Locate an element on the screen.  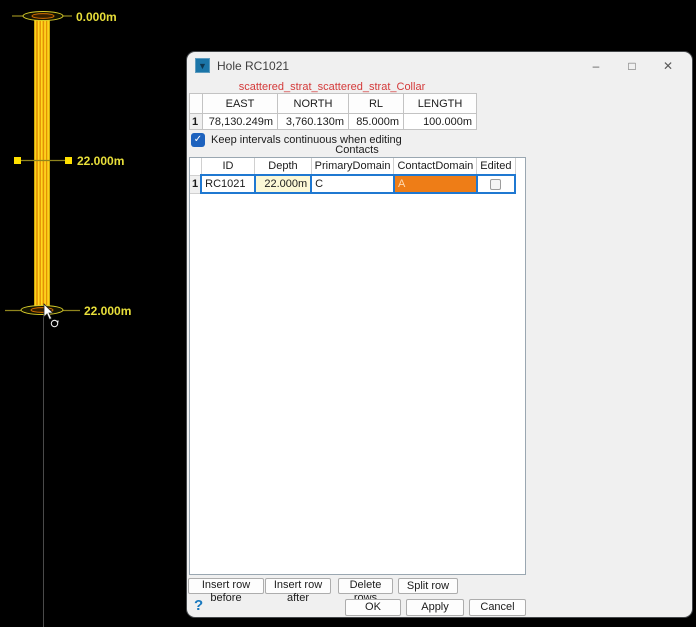
interval-handle-right is located at coordinates (68, 160).